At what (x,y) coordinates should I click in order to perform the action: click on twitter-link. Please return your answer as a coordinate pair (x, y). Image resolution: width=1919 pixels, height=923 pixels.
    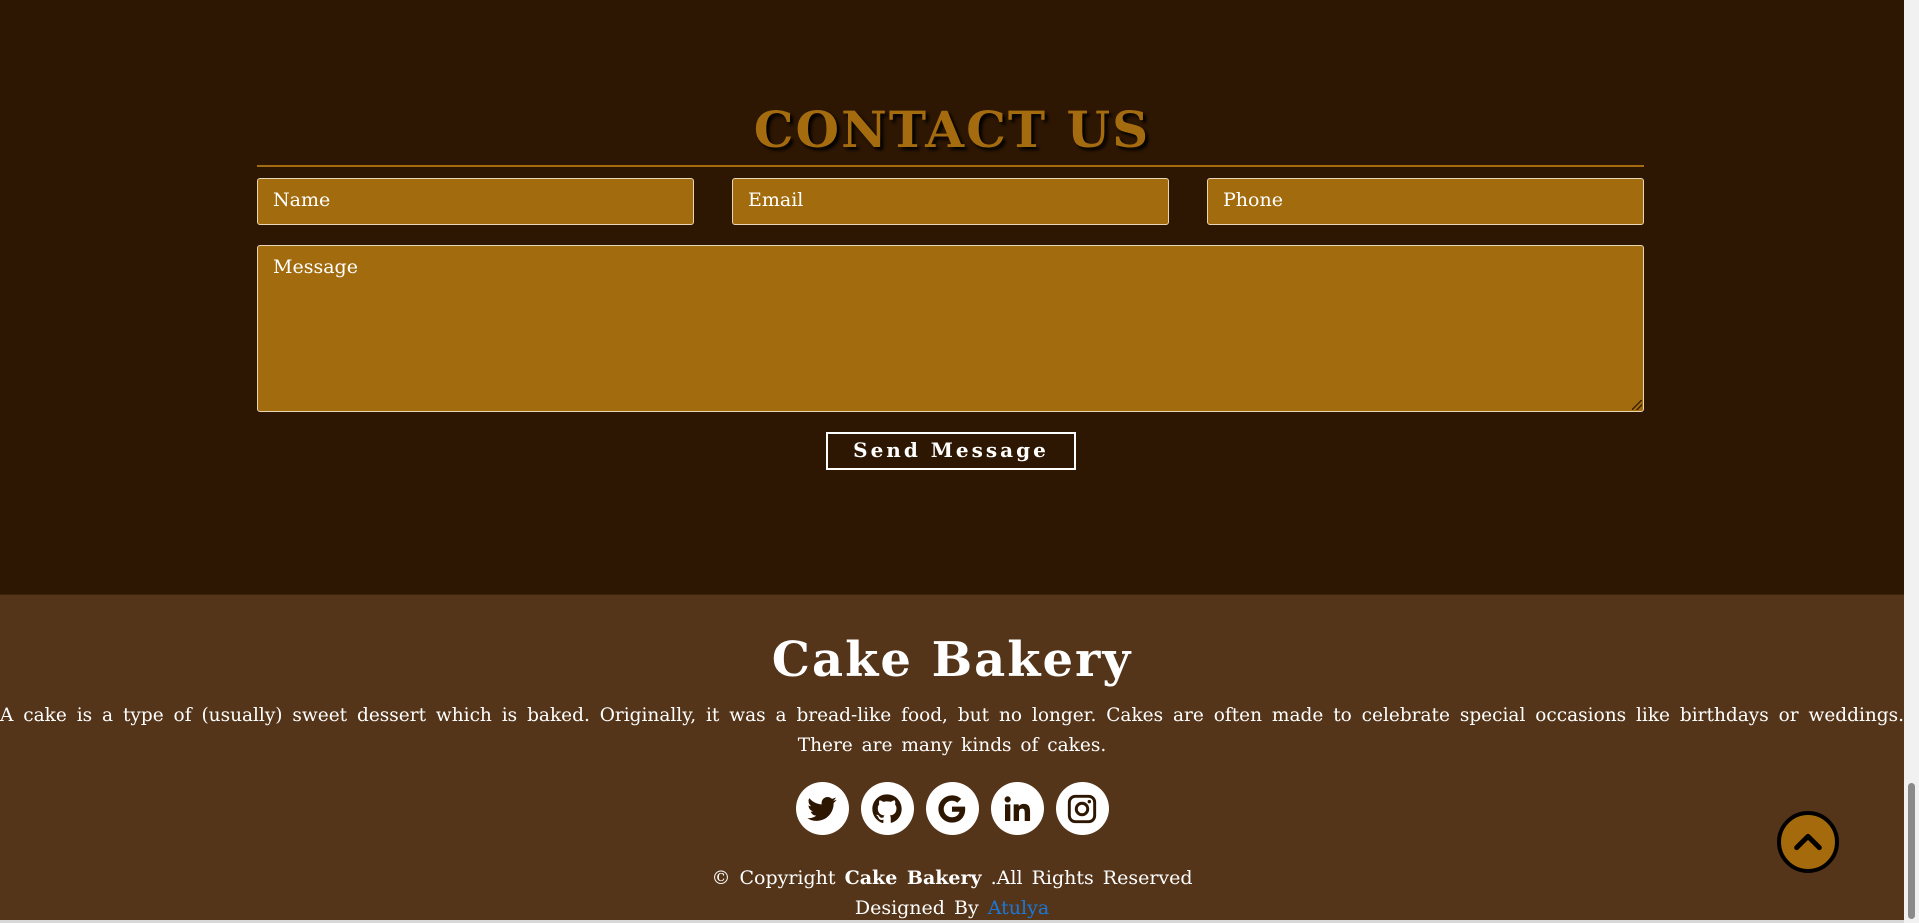
    Looking at the image, I should click on (822, 808).